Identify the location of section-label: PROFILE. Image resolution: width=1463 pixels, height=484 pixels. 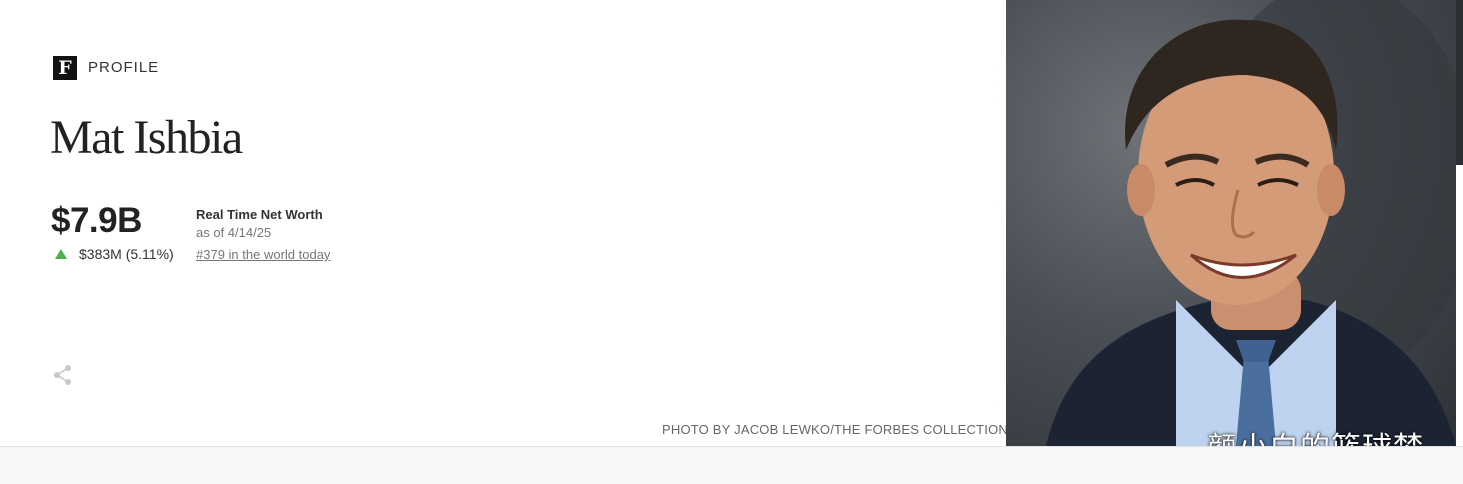
(124, 67).